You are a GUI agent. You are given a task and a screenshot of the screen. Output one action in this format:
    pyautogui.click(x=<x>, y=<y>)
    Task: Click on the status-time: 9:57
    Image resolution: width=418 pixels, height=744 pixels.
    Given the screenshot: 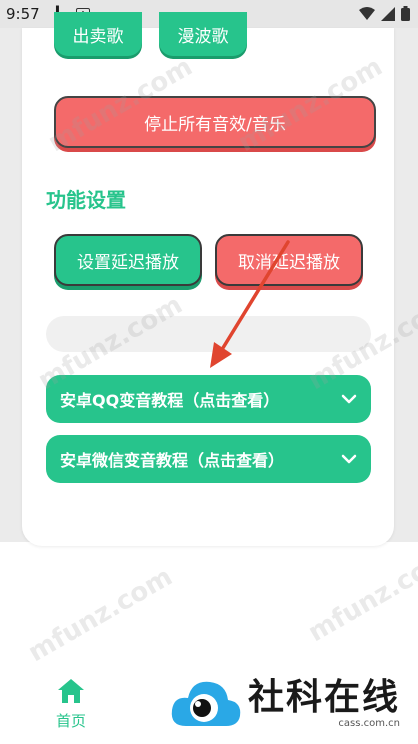 What is the action you would take?
    pyautogui.click(x=23, y=14)
    